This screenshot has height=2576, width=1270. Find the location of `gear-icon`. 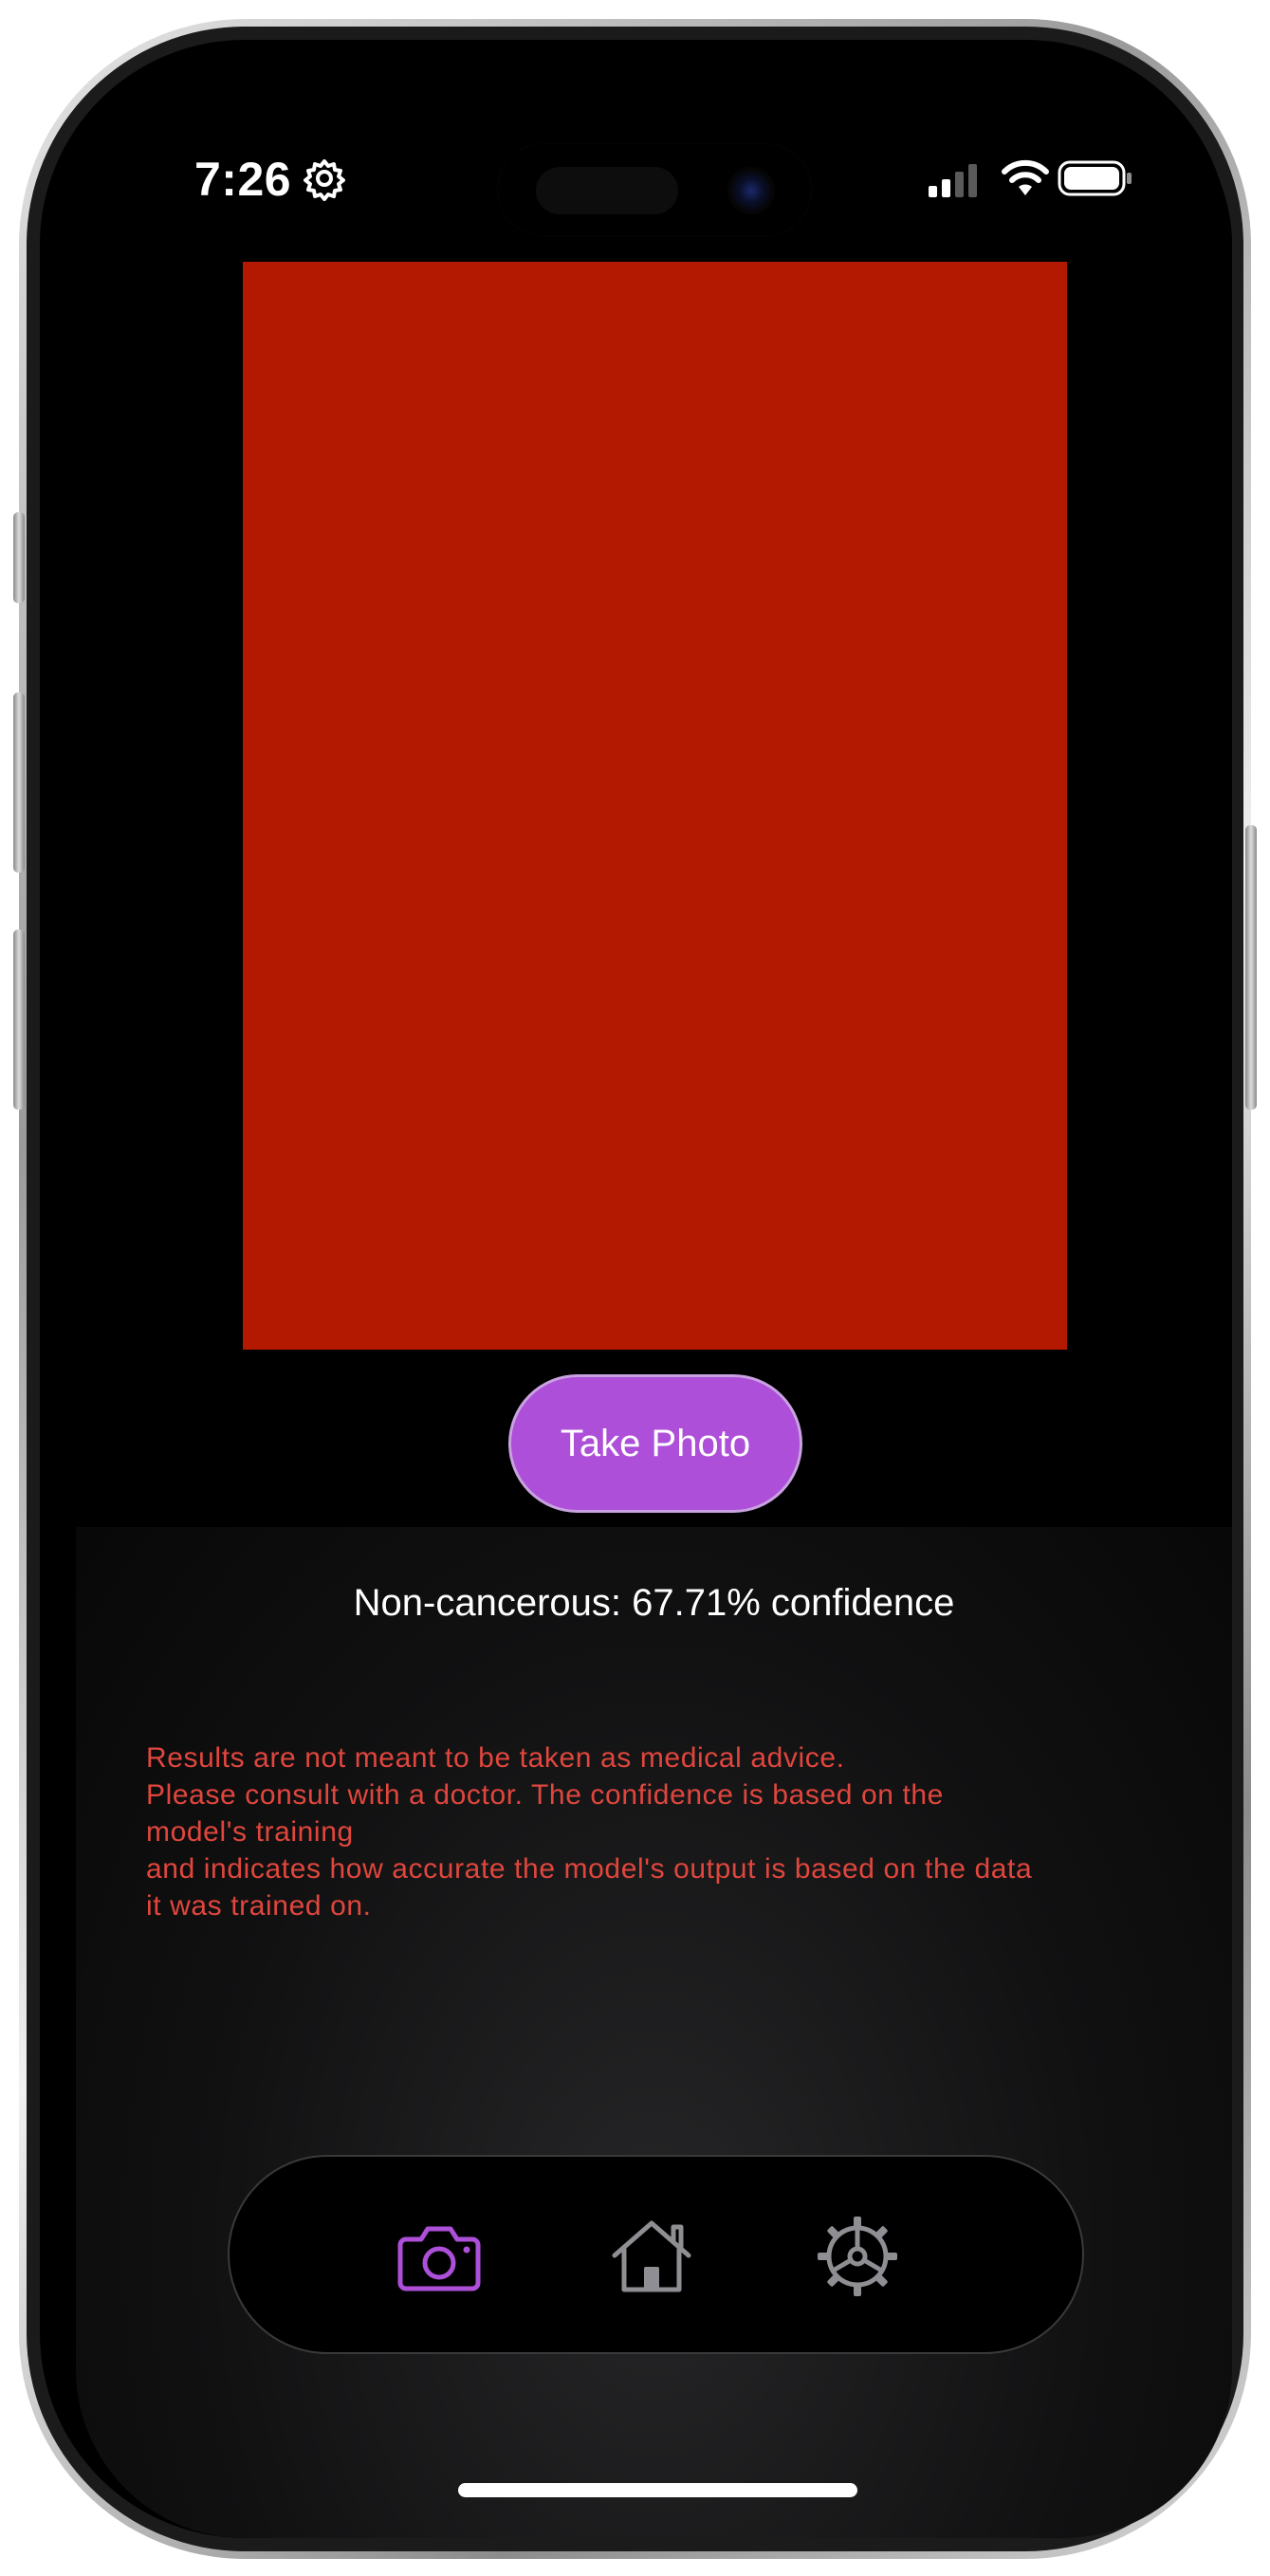

gear-icon is located at coordinates (857, 2256).